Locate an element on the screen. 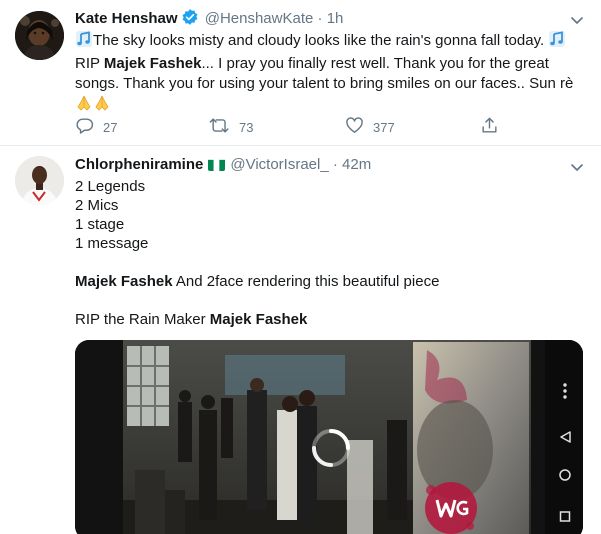 This screenshot has width=601, height=534. tweet-timestamp: 42m is located at coordinates (356, 164).